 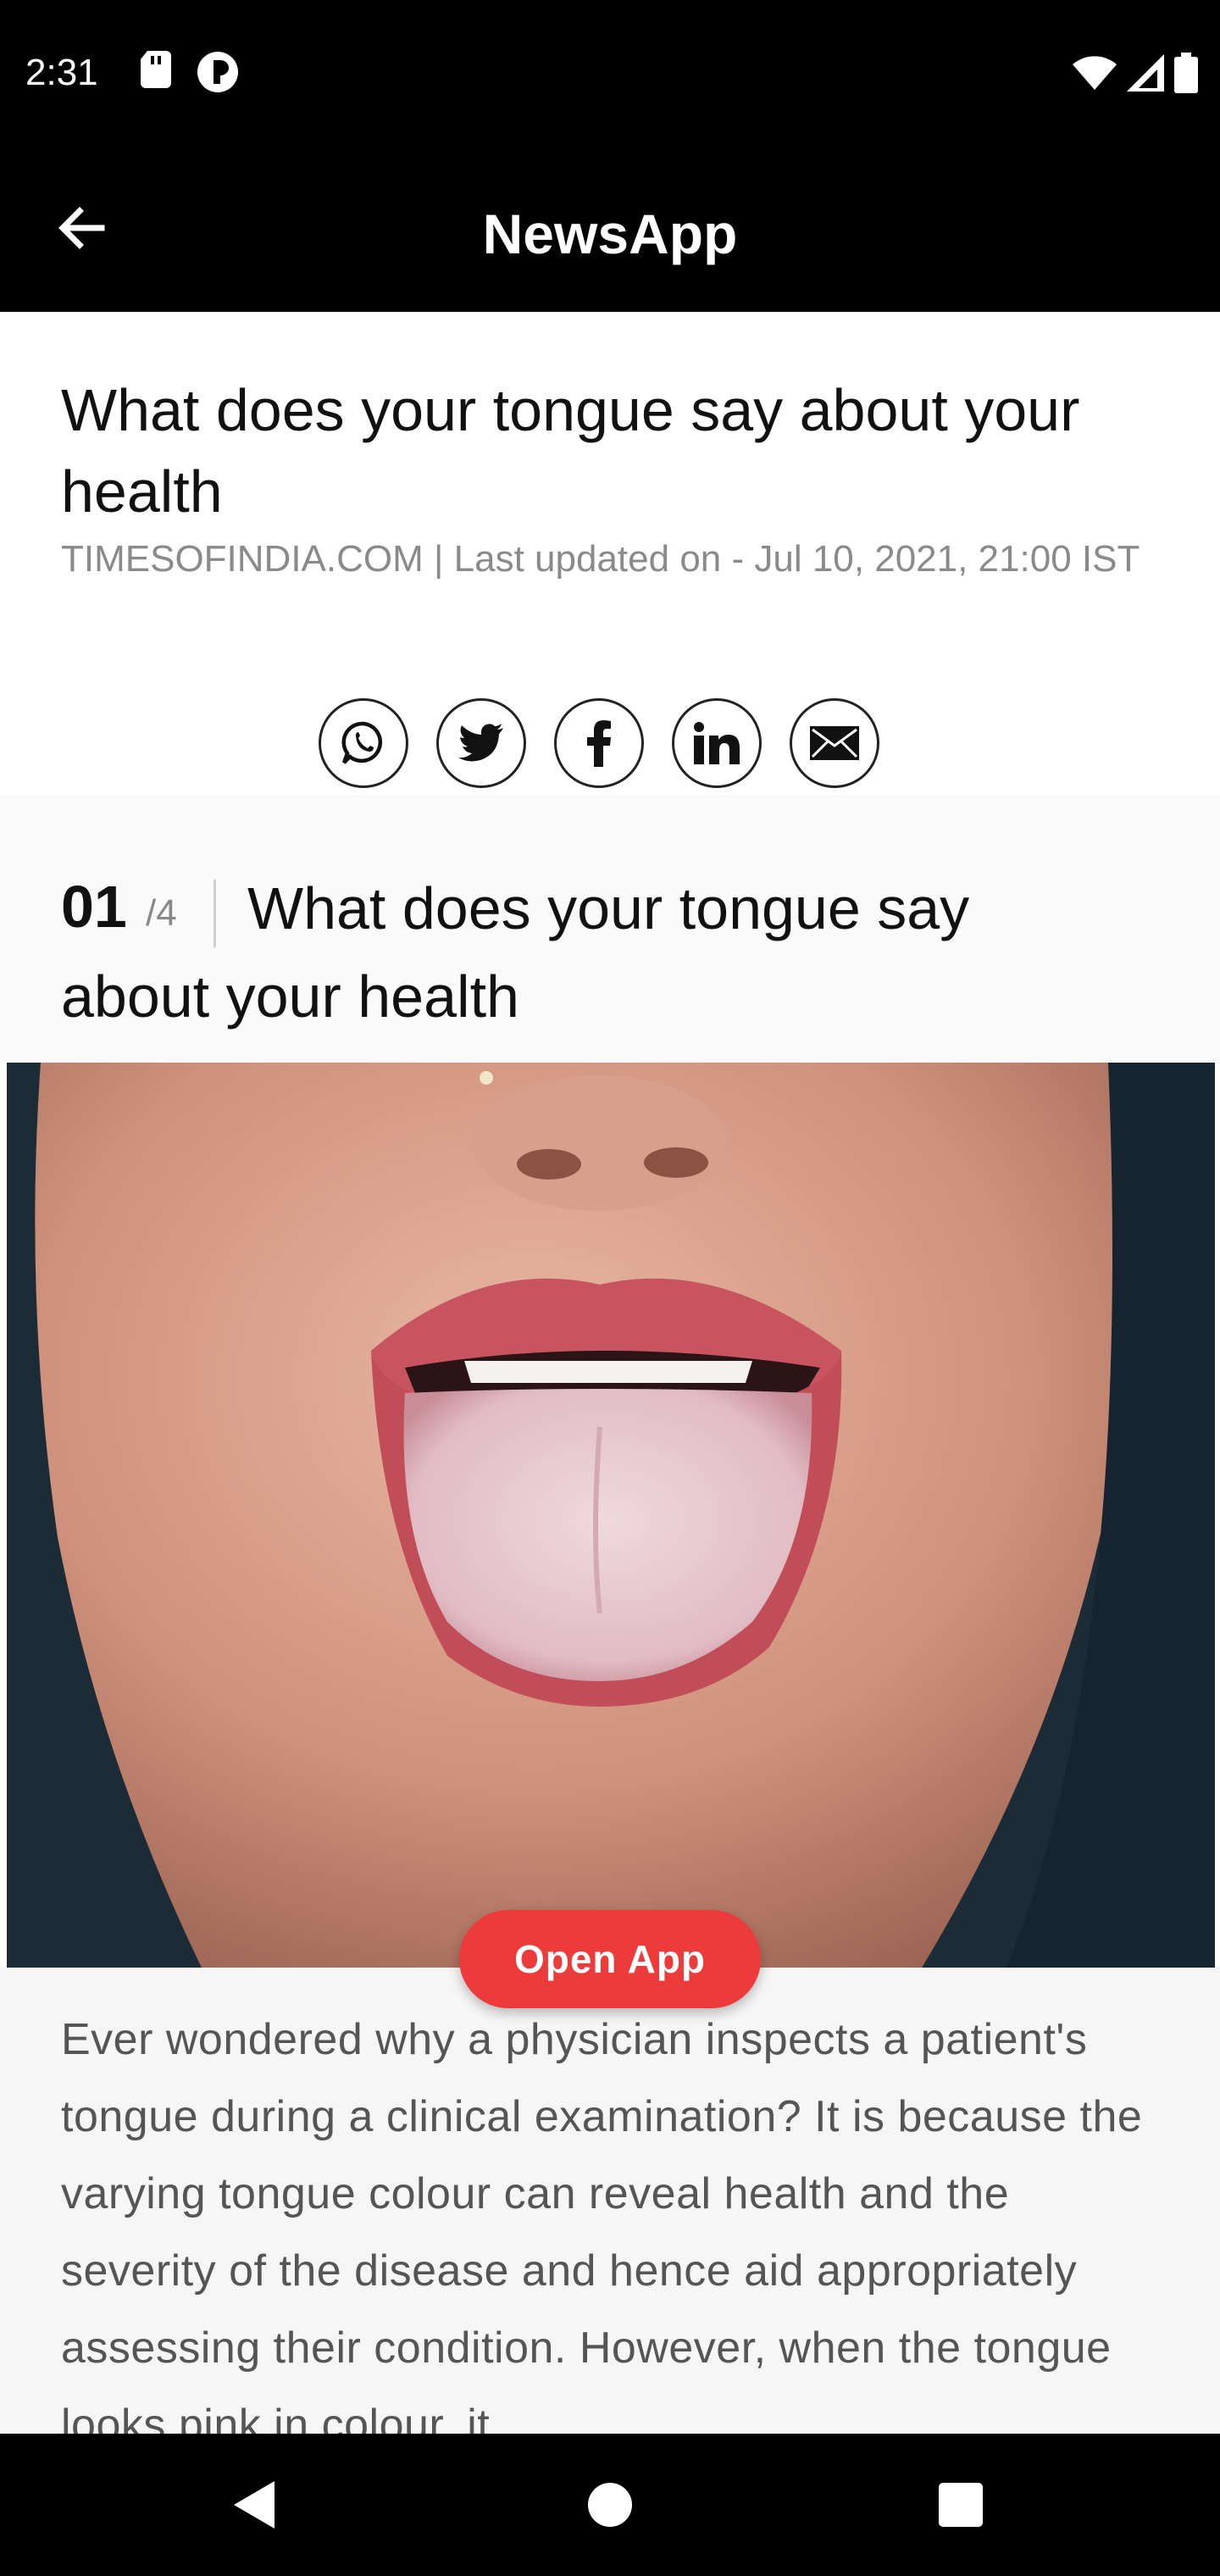 What do you see at coordinates (1186, 75) in the screenshot?
I see `battery-icon` at bounding box center [1186, 75].